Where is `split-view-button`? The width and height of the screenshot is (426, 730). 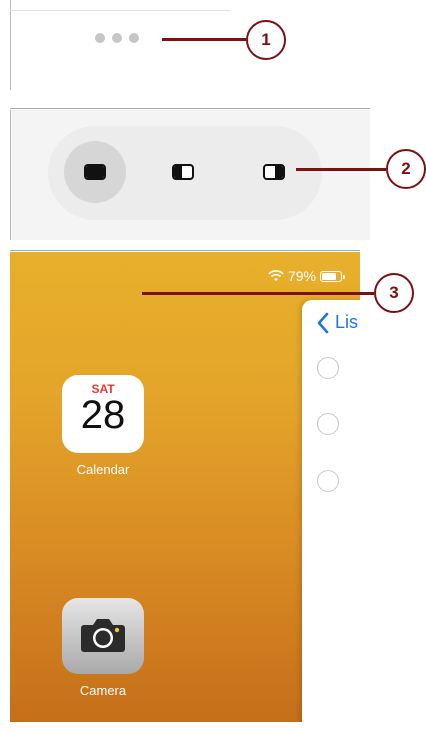 split-view-button is located at coordinates (183, 172).